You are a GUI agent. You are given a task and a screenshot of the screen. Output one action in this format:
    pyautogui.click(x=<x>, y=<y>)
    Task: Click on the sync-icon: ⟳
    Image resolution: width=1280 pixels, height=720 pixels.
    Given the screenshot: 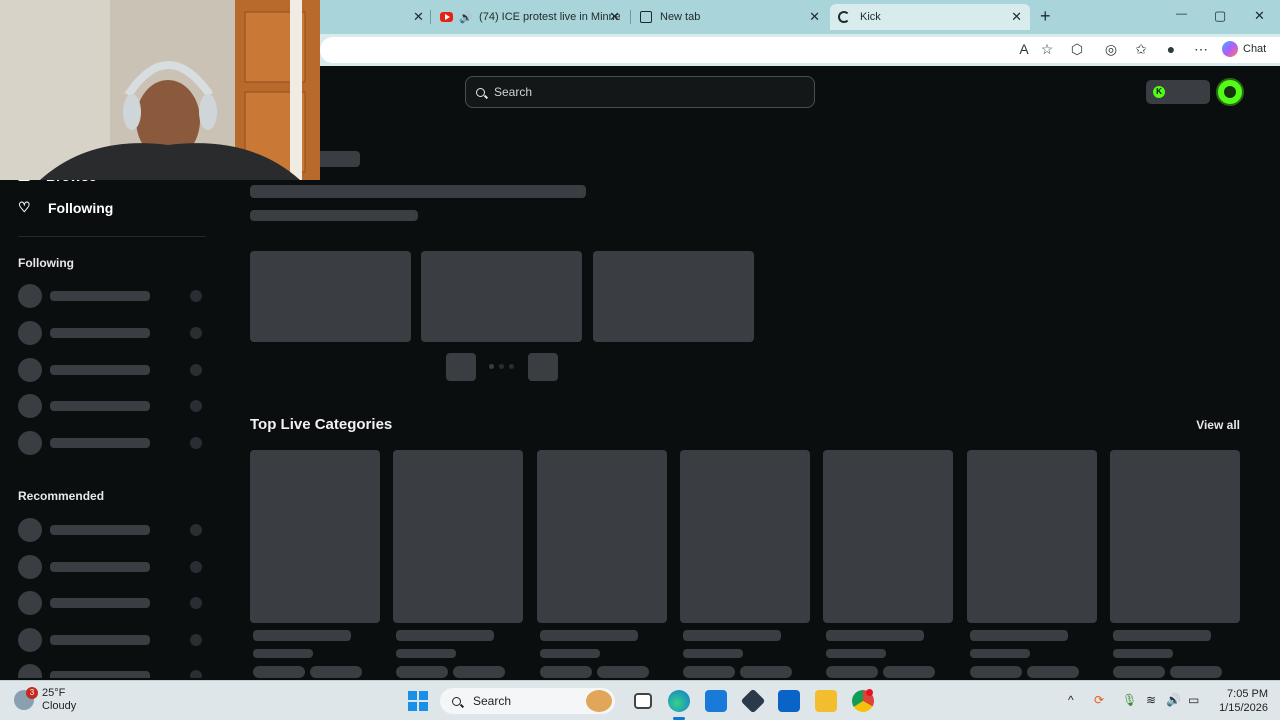 What is the action you would take?
    pyautogui.click(x=1099, y=700)
    